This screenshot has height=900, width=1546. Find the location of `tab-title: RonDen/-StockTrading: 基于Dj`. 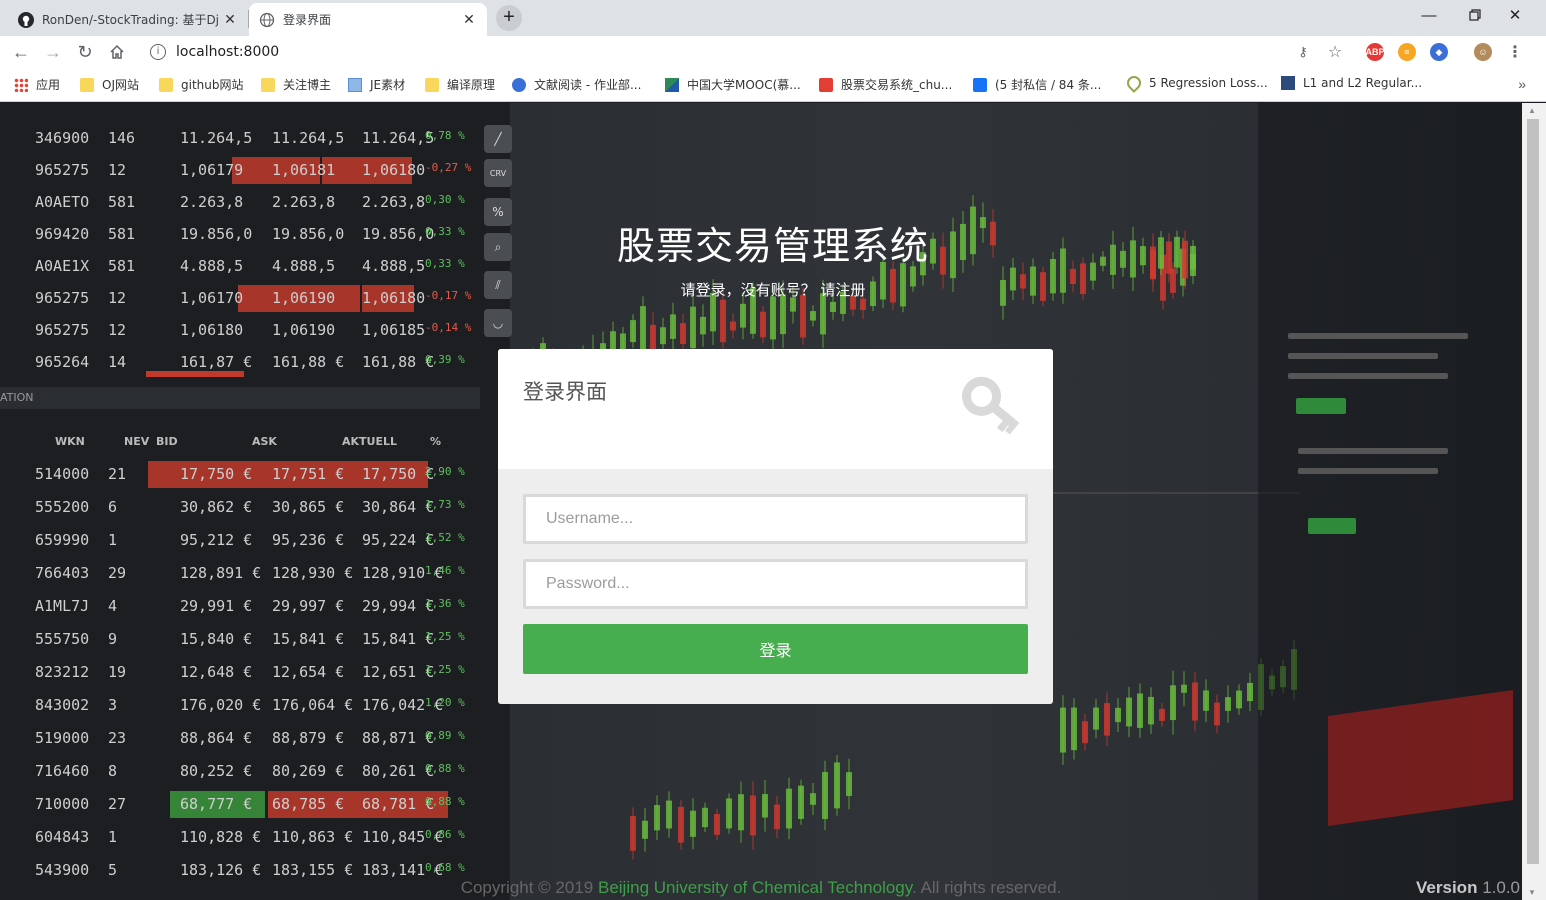

tab-title: RonDen/-StockTrading: 基于Dj is located at coordinates (131, 20).